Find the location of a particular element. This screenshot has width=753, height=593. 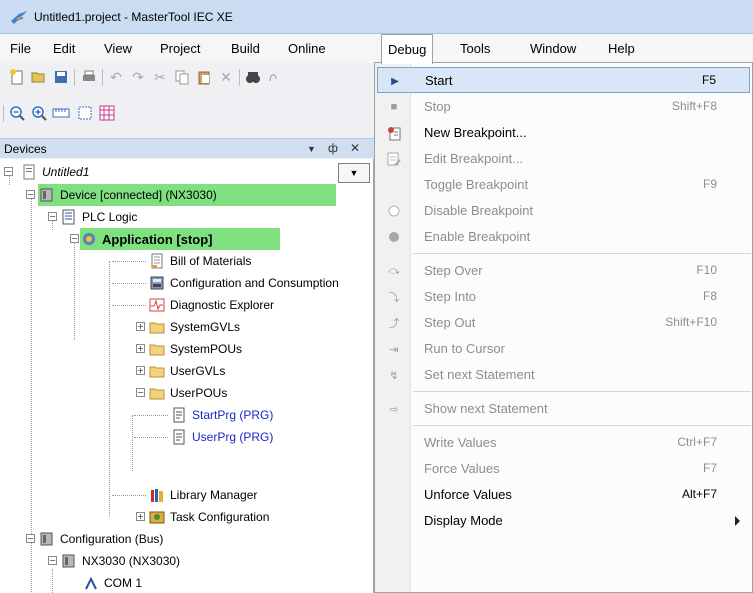

tree-node-system-gvls: SystemGVLs is located at coordinates (194, 327).